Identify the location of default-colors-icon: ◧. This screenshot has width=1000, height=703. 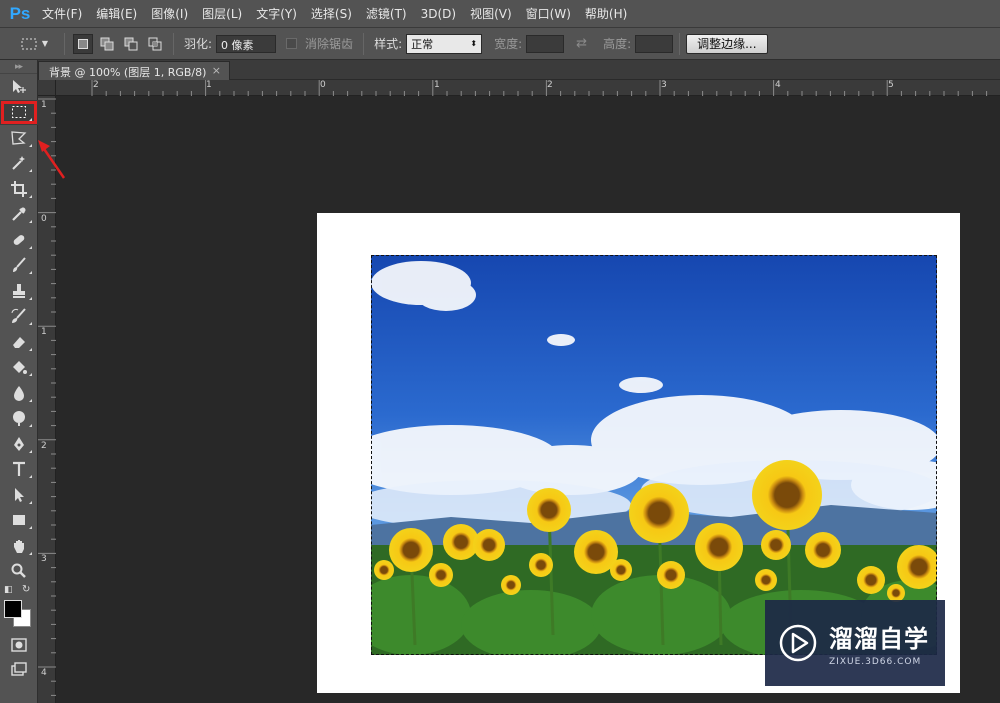
(8, 590).